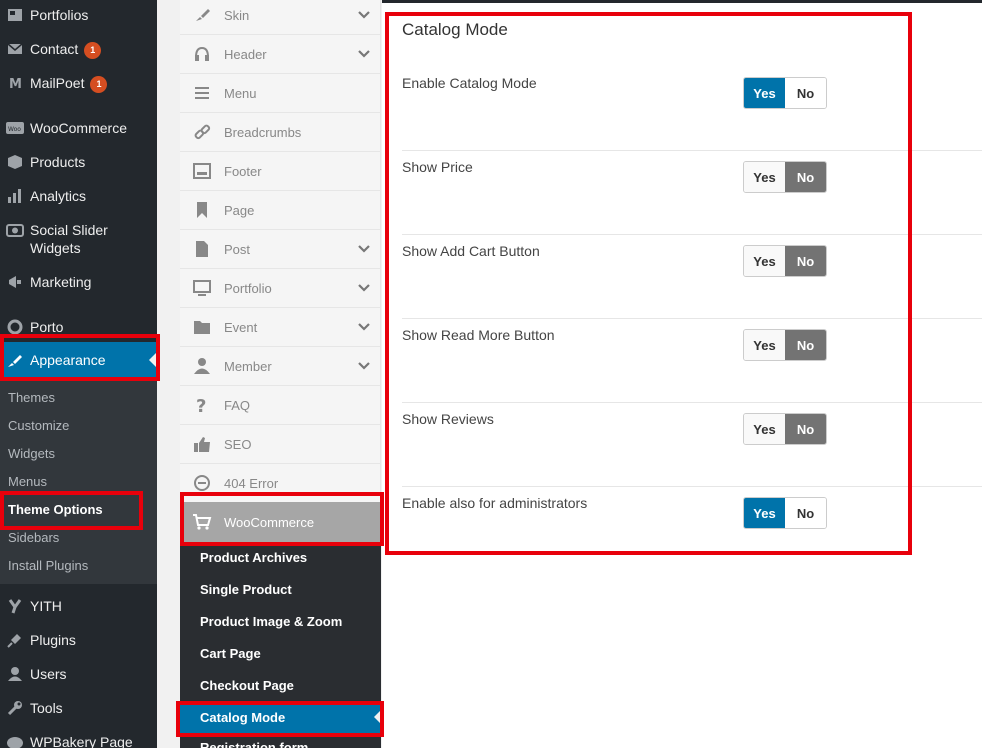 Image resolution: width=982 pixels, height=748 pixels. I want to click on option-enable-for-admins: Enable also for administrators Yes No, so click(692, 529).